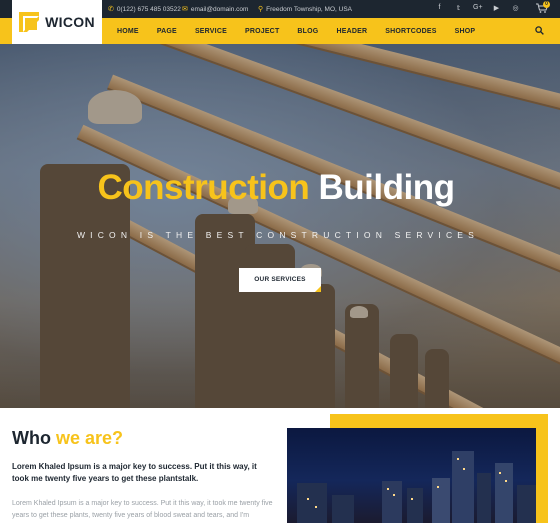 This screenshot has height=523, width=560. I want to click on address-info: ⚲ Freedom Township, MO, USA, so click(305, 9).